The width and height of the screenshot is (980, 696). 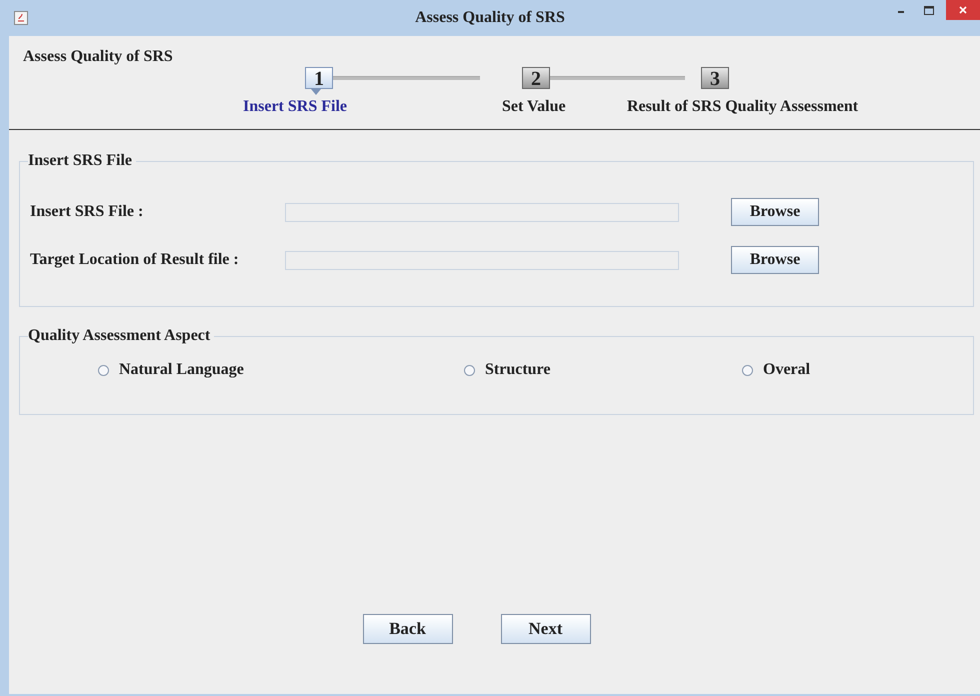 I want to click on step-label: Set Value, so click(x=534, y=107).